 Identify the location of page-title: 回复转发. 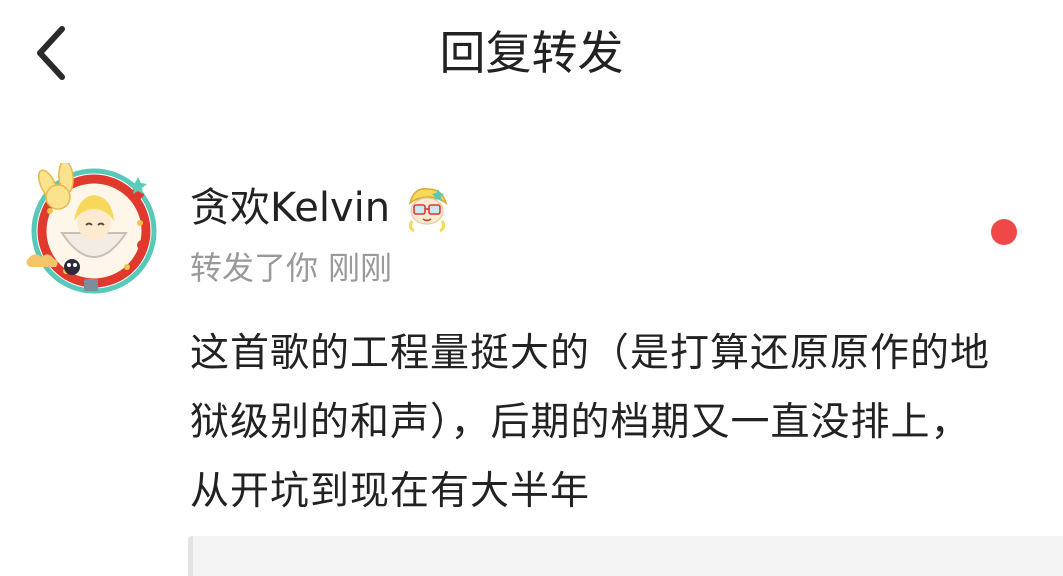
(531, 53).